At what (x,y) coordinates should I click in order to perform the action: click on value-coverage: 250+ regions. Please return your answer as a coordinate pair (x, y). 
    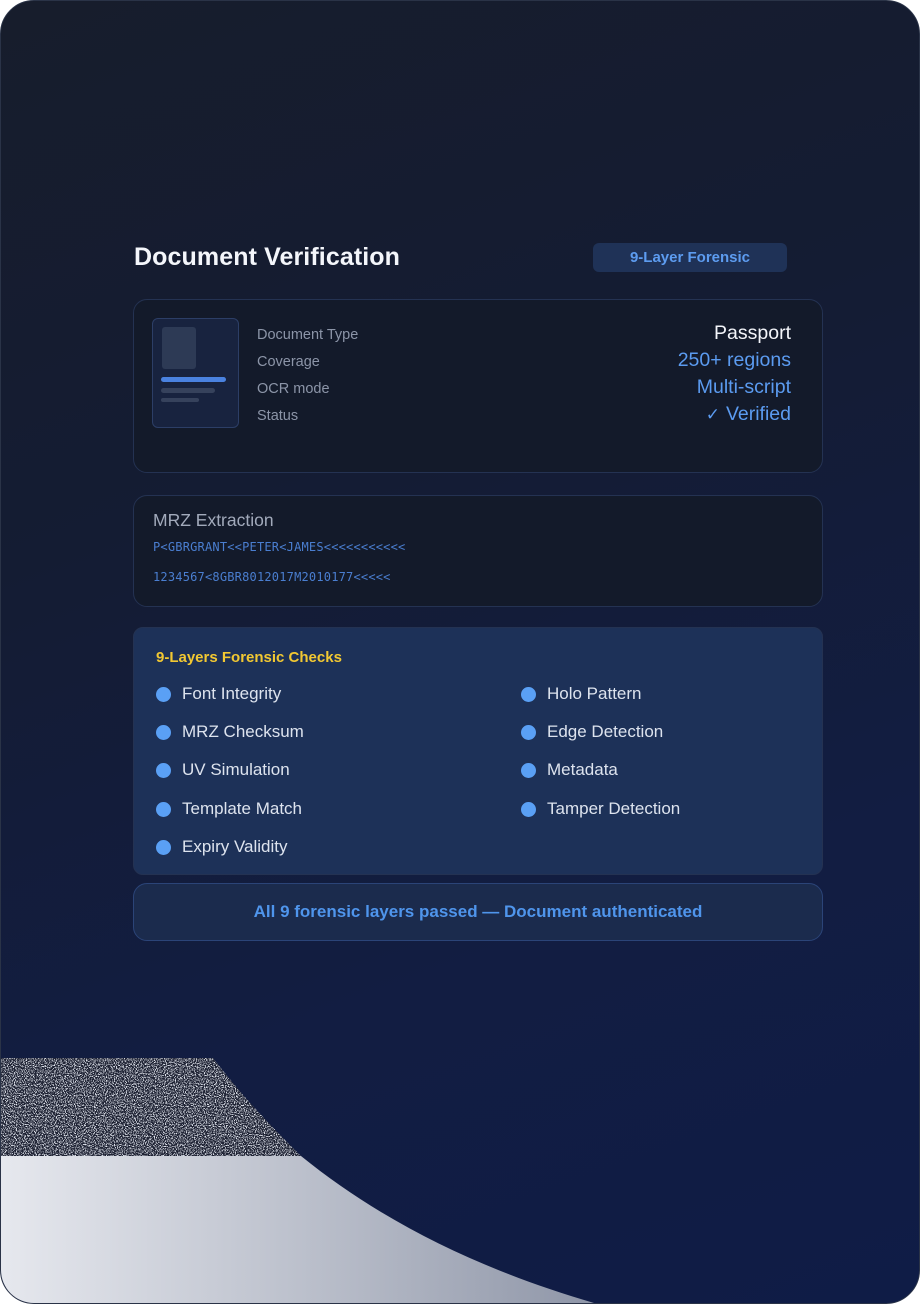
    Looking at the image, I should click on (734, 360).